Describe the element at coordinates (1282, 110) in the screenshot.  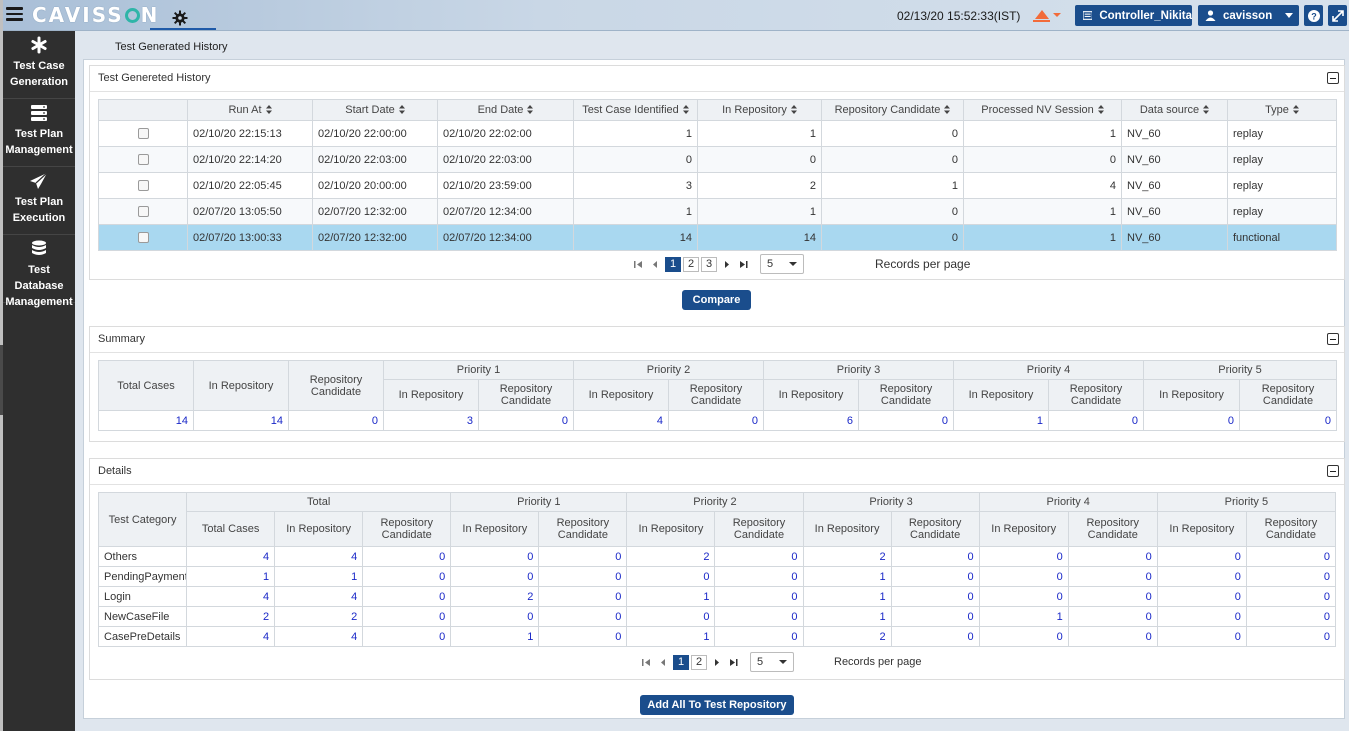
I see `history-column-header: Type` at that location.